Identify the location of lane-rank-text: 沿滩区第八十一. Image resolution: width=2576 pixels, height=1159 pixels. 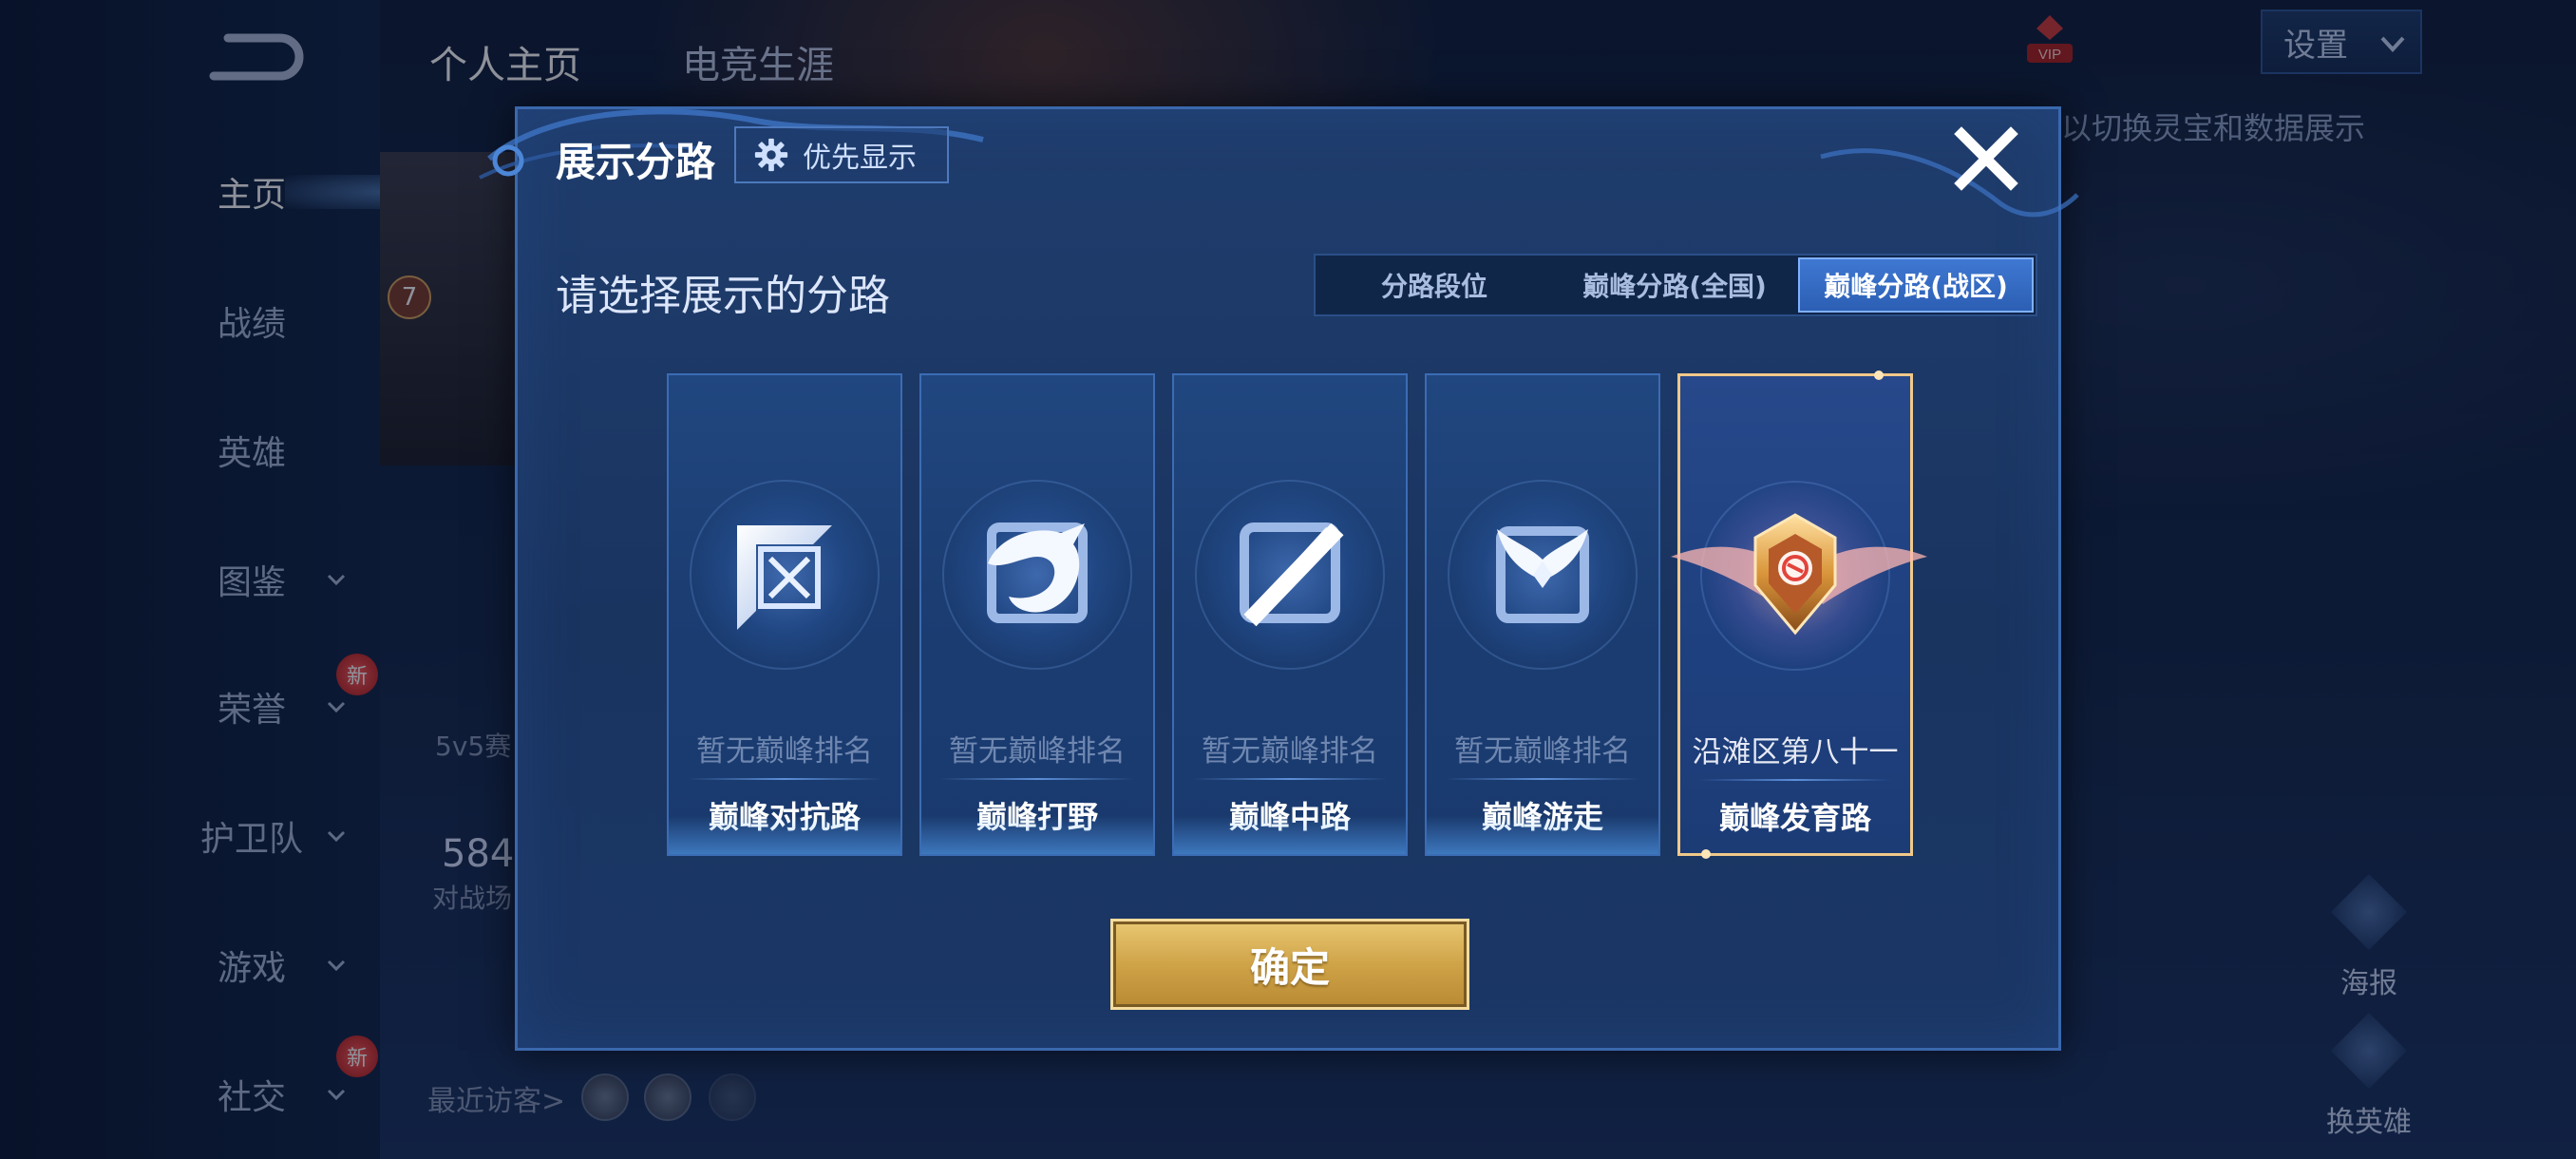
(1795, 752).